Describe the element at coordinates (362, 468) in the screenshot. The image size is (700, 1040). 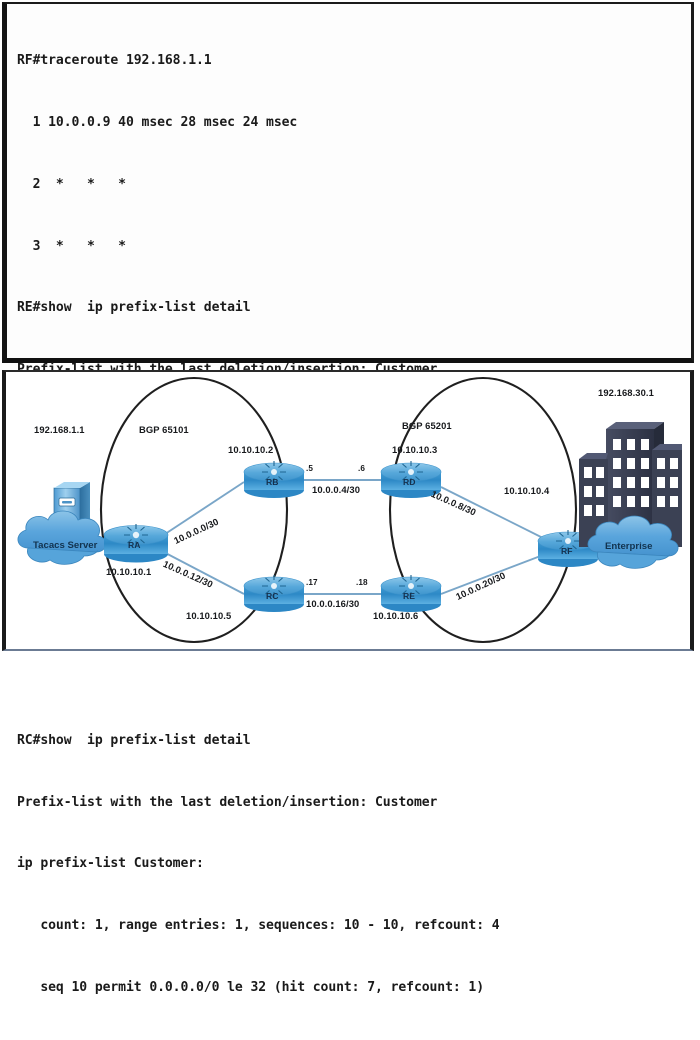
I see `interface-rd-to-rb-label: .6` at that location.